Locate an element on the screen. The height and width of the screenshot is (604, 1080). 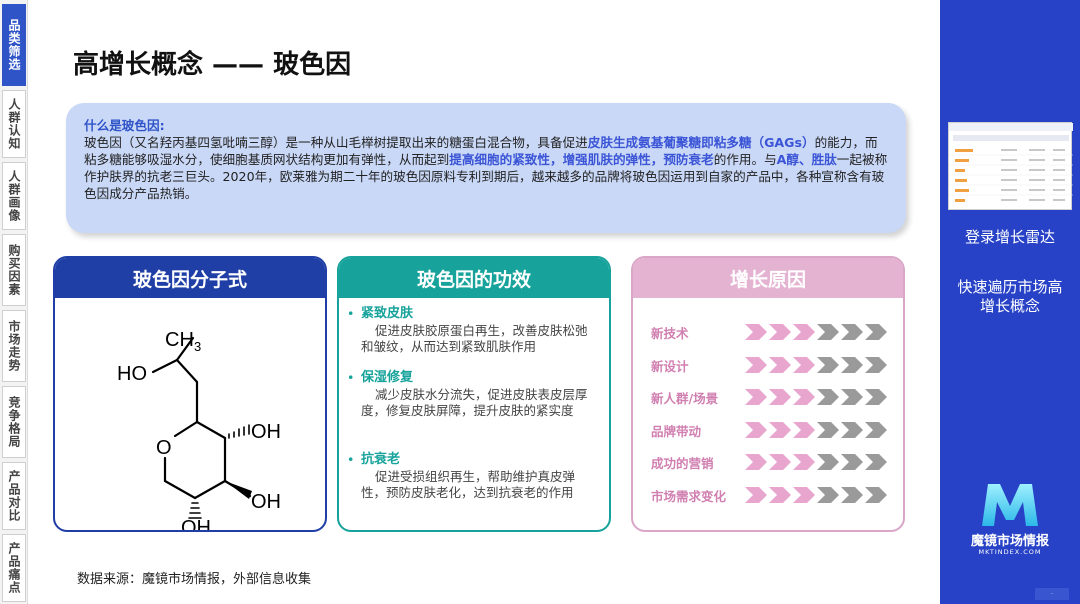
nav-label: 品类筛选 is located at coordinates (14, 45).